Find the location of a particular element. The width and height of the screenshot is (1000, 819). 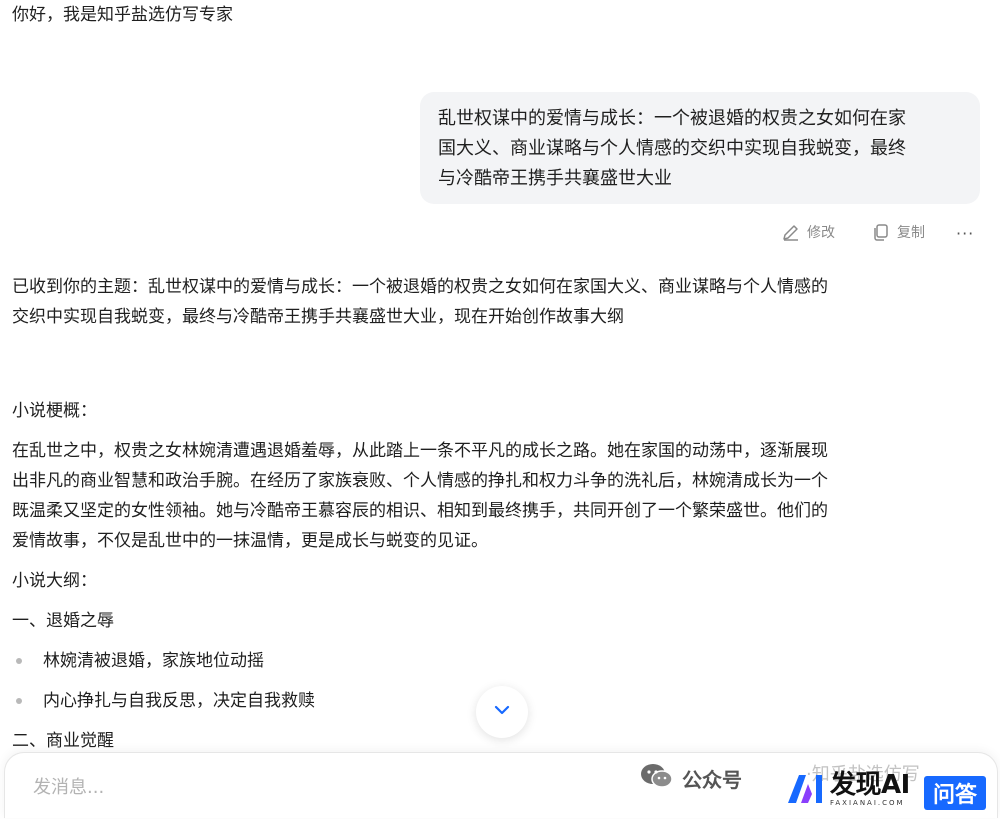

summary-heading: 小说梗概： is located at coordinates (54, 411).